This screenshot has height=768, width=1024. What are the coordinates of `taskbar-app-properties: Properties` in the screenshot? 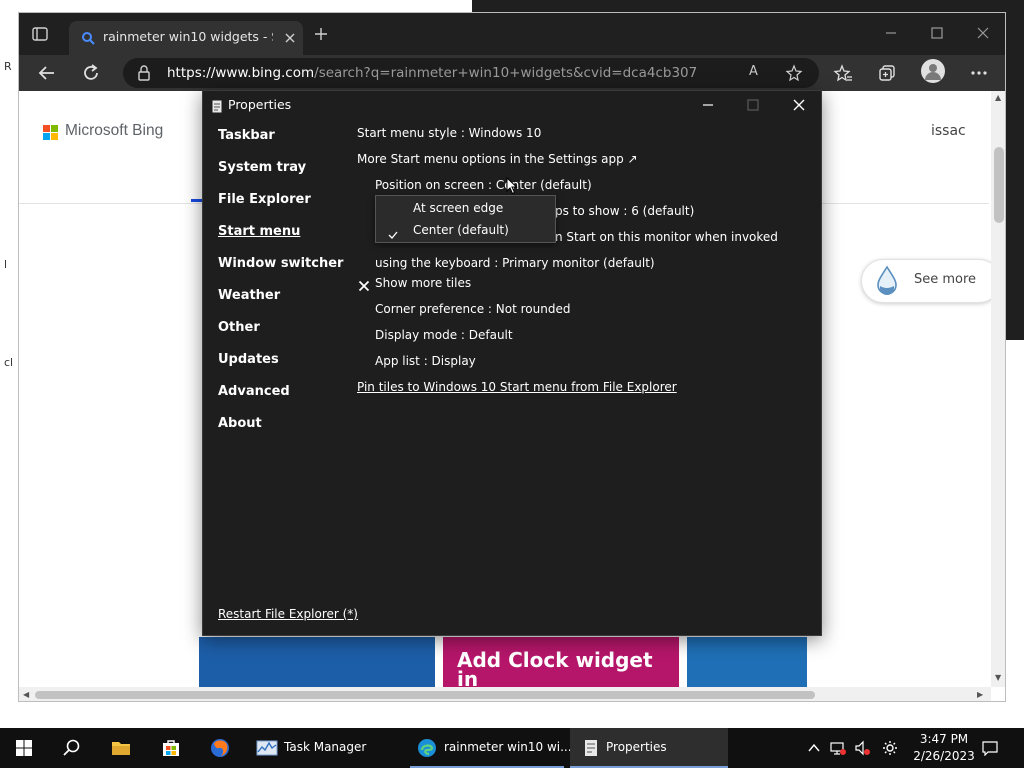 It's located at (649, 748).